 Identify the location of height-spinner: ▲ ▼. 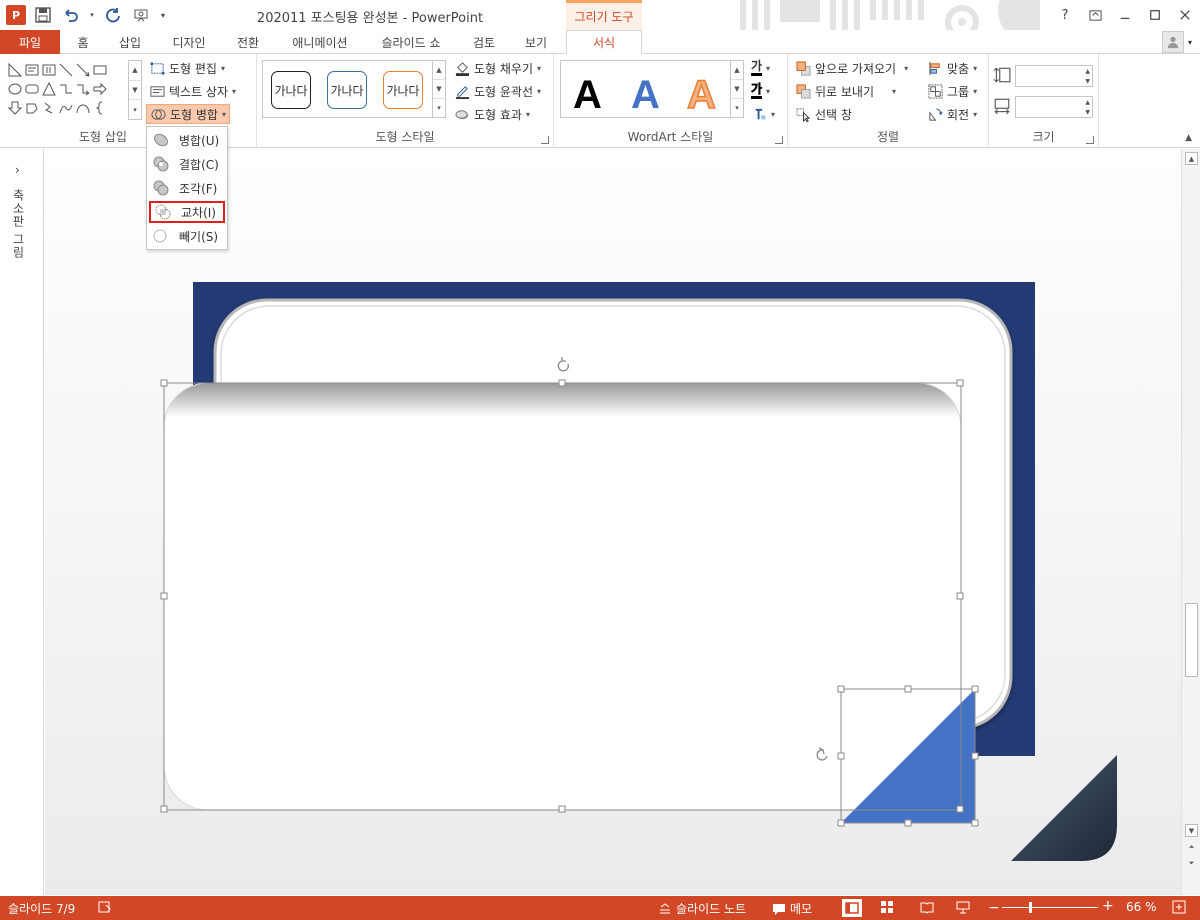
(1087, 77).